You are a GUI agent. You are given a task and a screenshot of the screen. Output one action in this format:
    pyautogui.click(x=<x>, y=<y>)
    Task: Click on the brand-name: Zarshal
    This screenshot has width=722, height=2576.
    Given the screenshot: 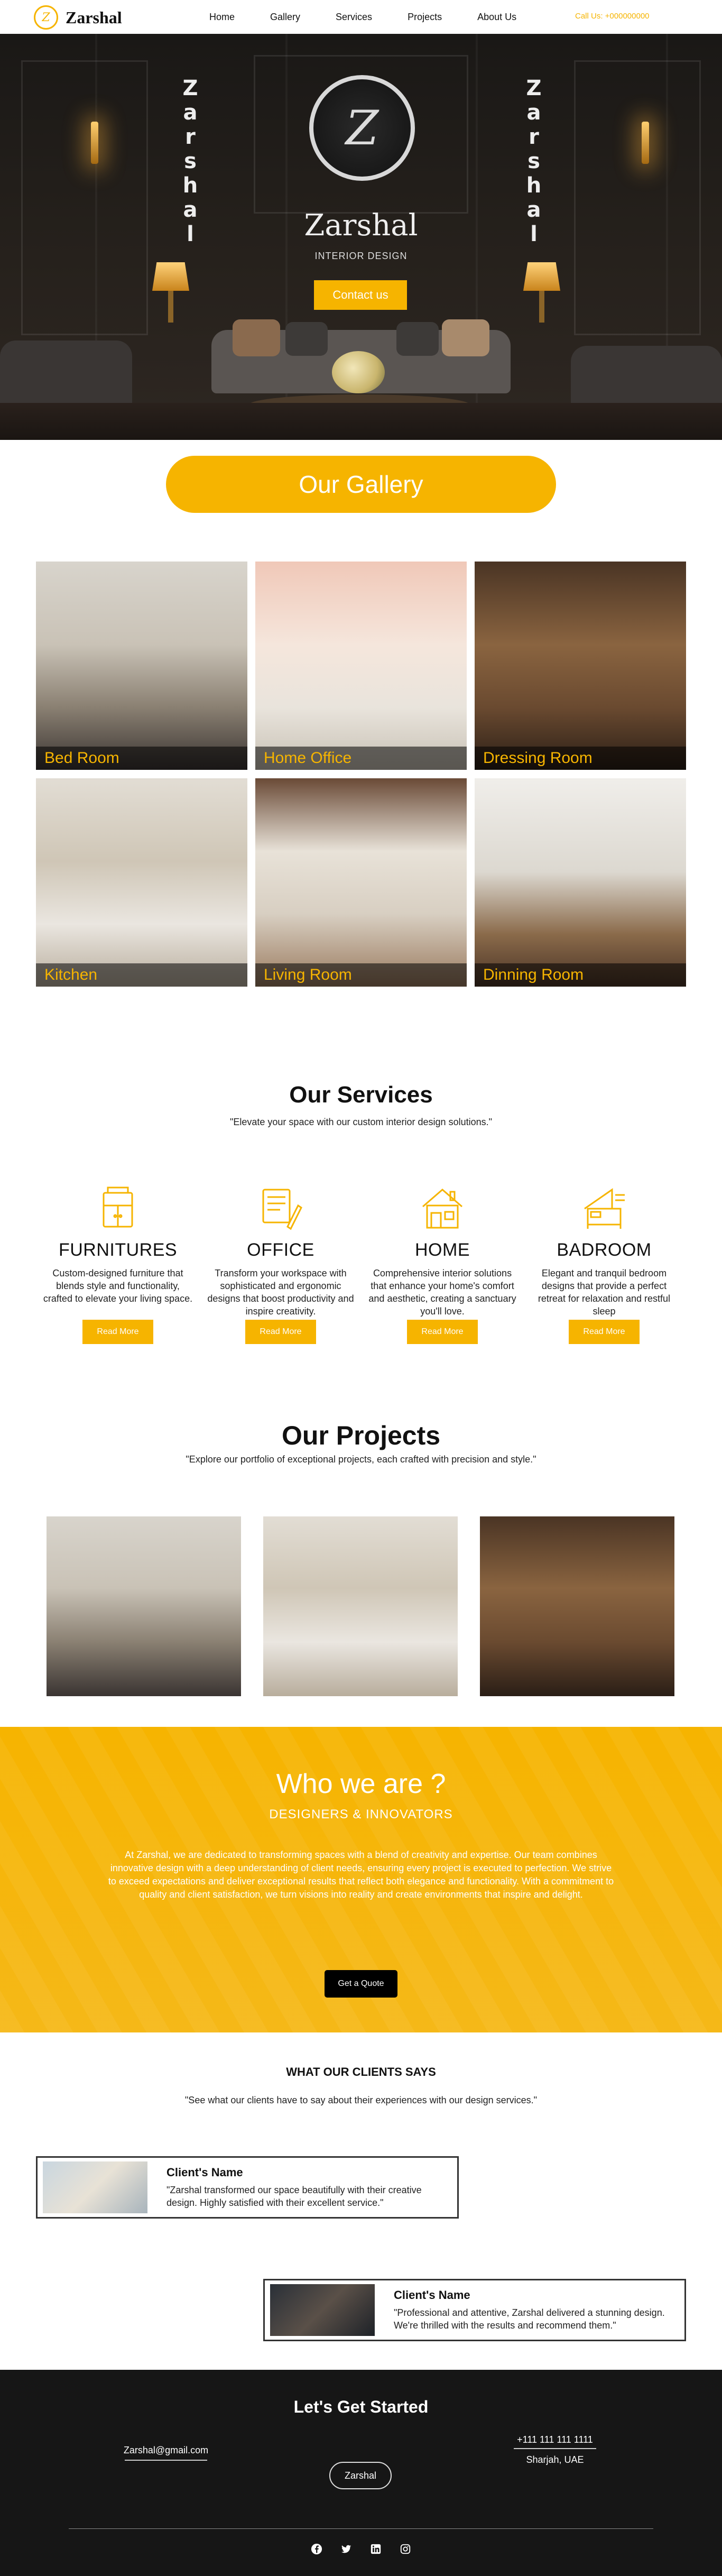 What is the action you would take?
    pyautogui.click(x=94, y=17)
    